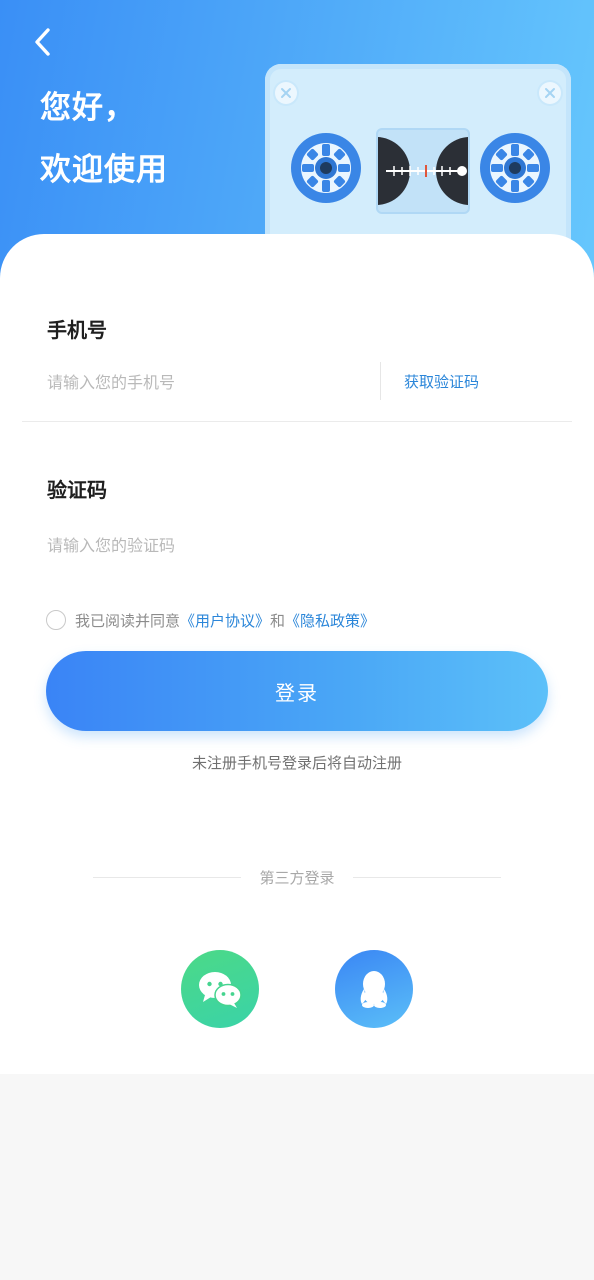 The height and width of the screenshot is (1280, 594). Describe the element at coordinates (278, 620) in the screenshot. I see `agreement-conjunction: 和` at that location.